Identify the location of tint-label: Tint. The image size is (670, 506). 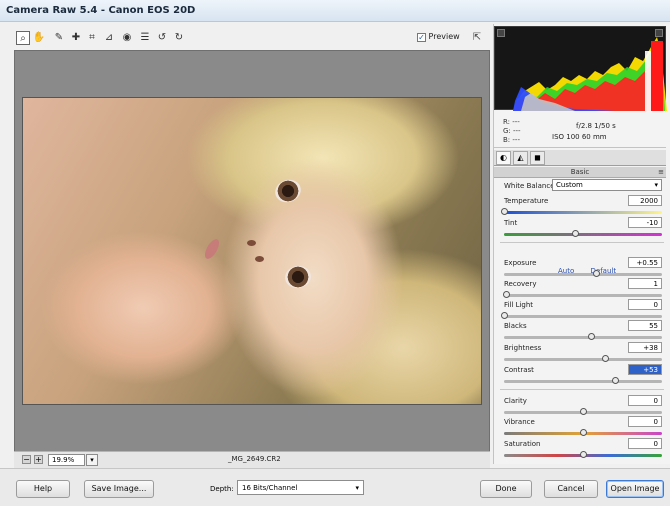
(511, 223).